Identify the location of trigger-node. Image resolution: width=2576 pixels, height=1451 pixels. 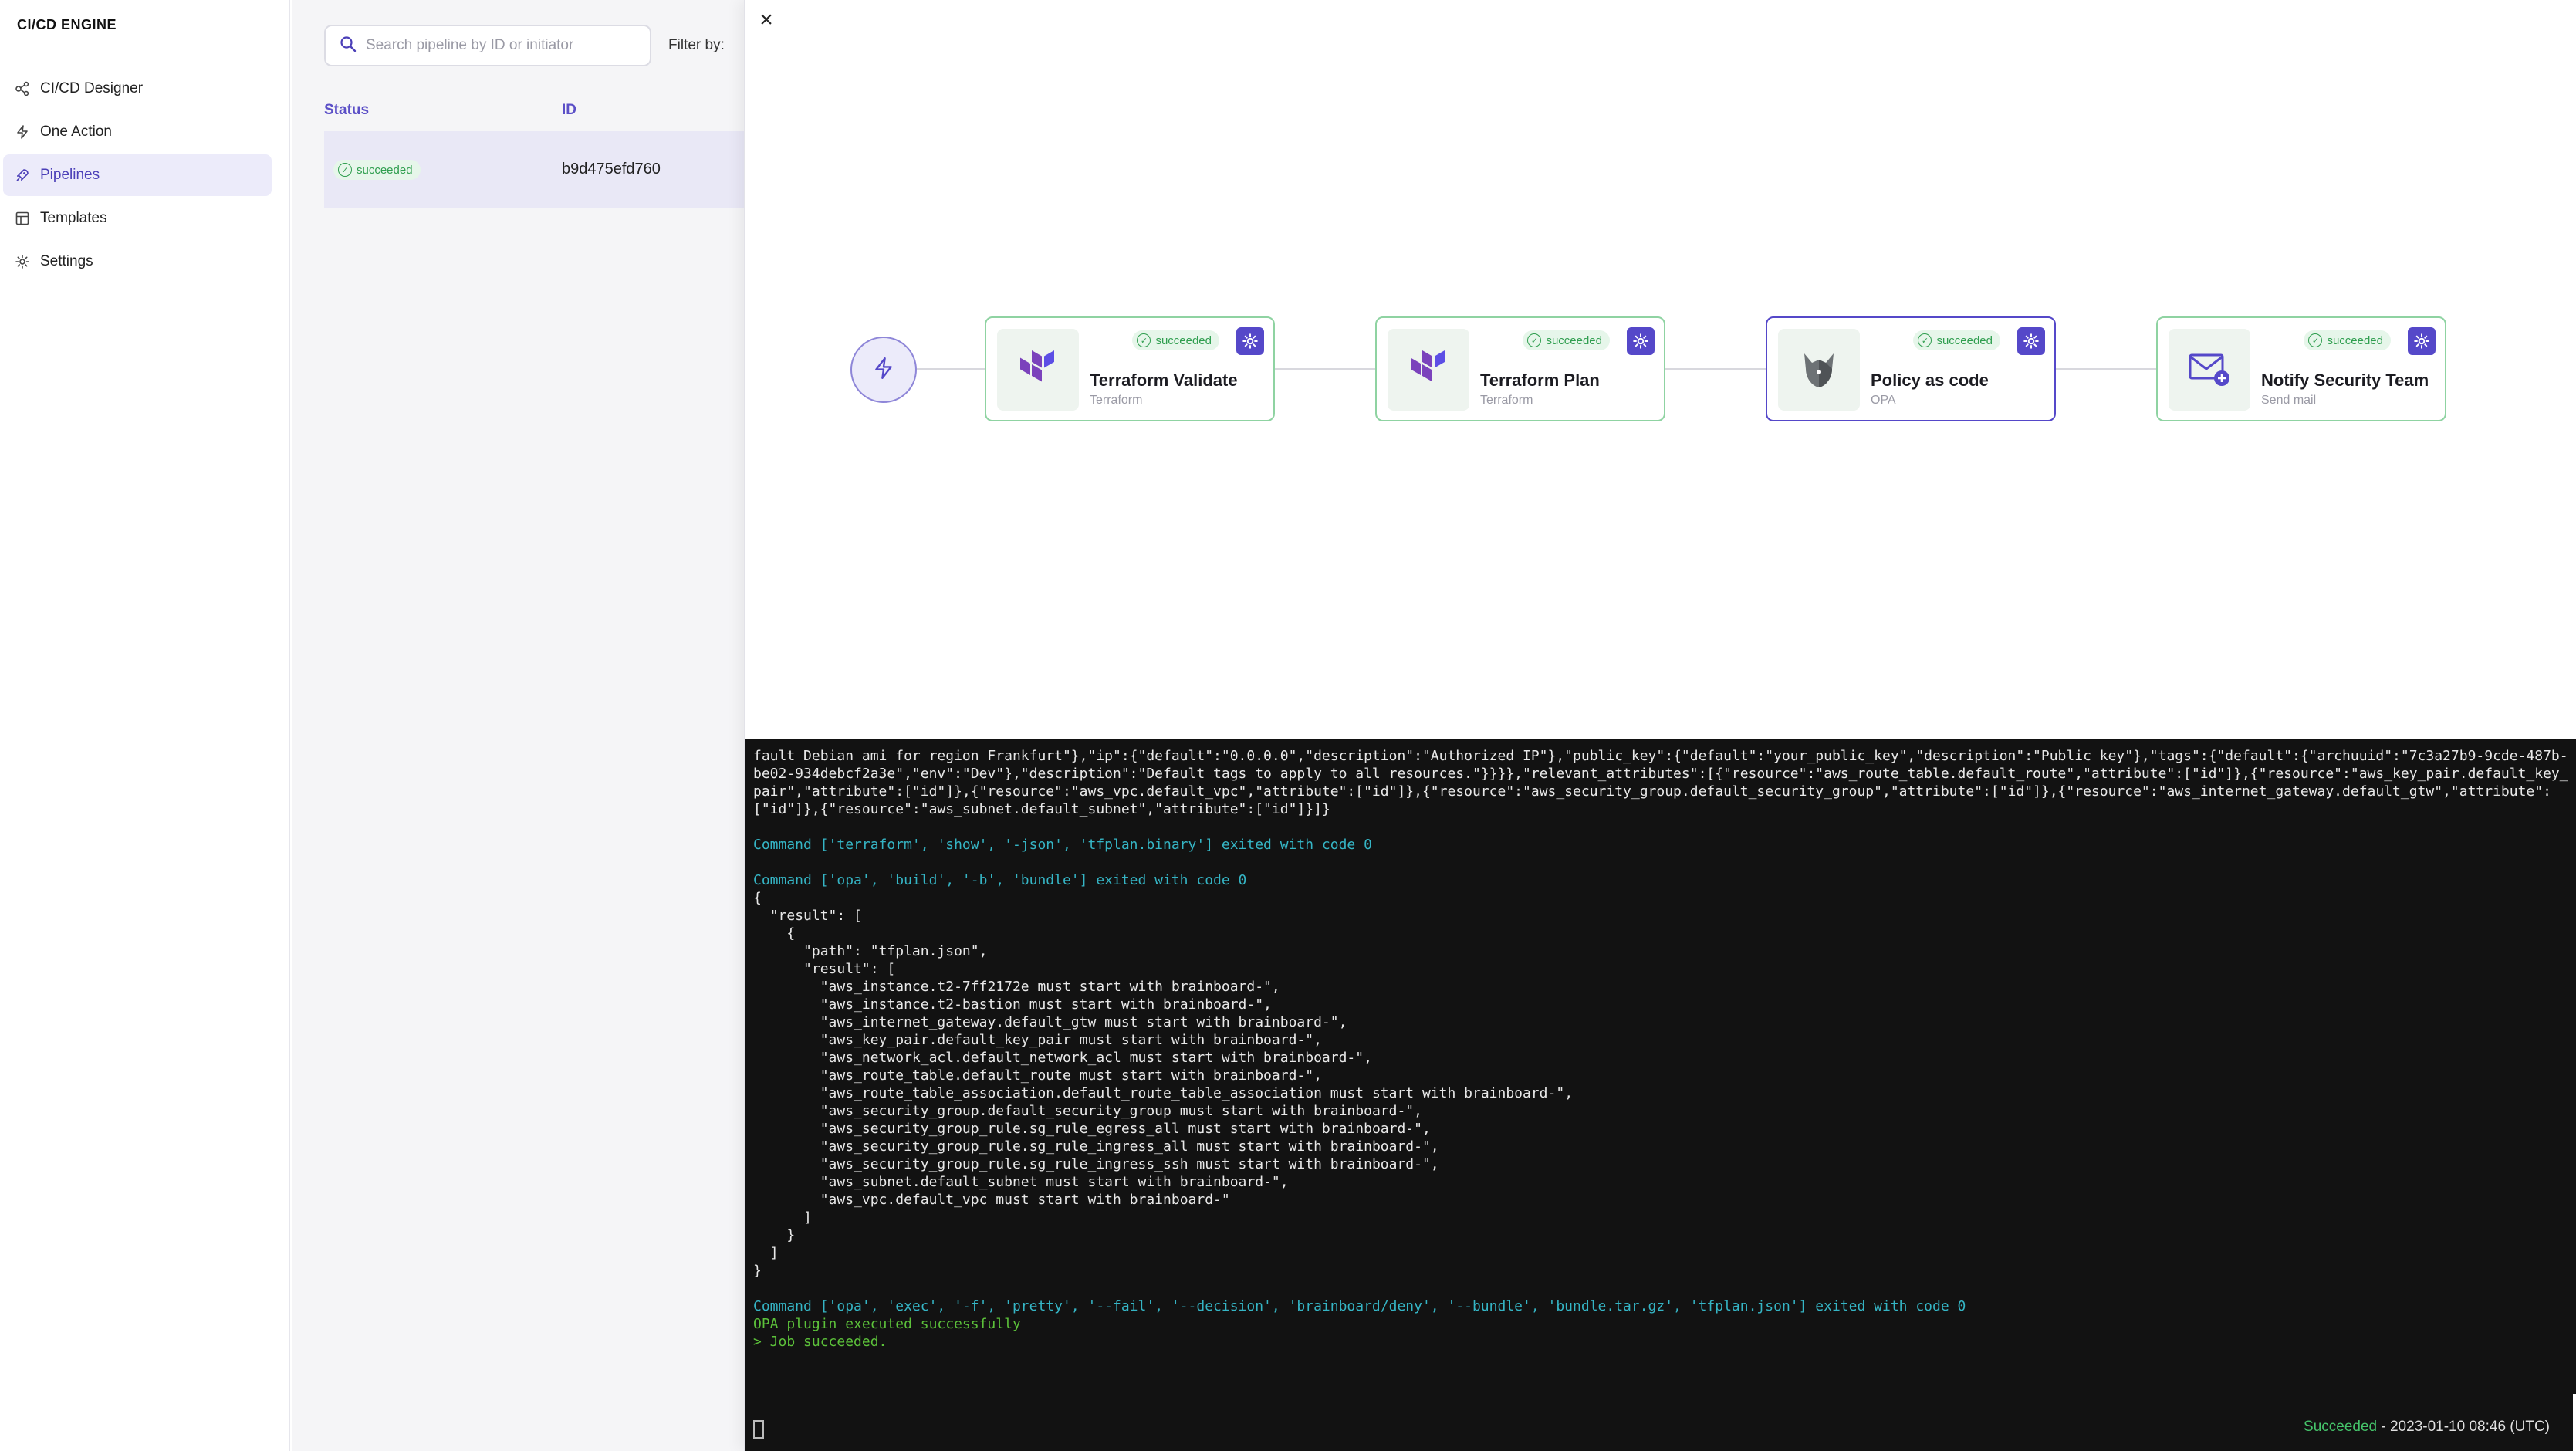
(883, 370).